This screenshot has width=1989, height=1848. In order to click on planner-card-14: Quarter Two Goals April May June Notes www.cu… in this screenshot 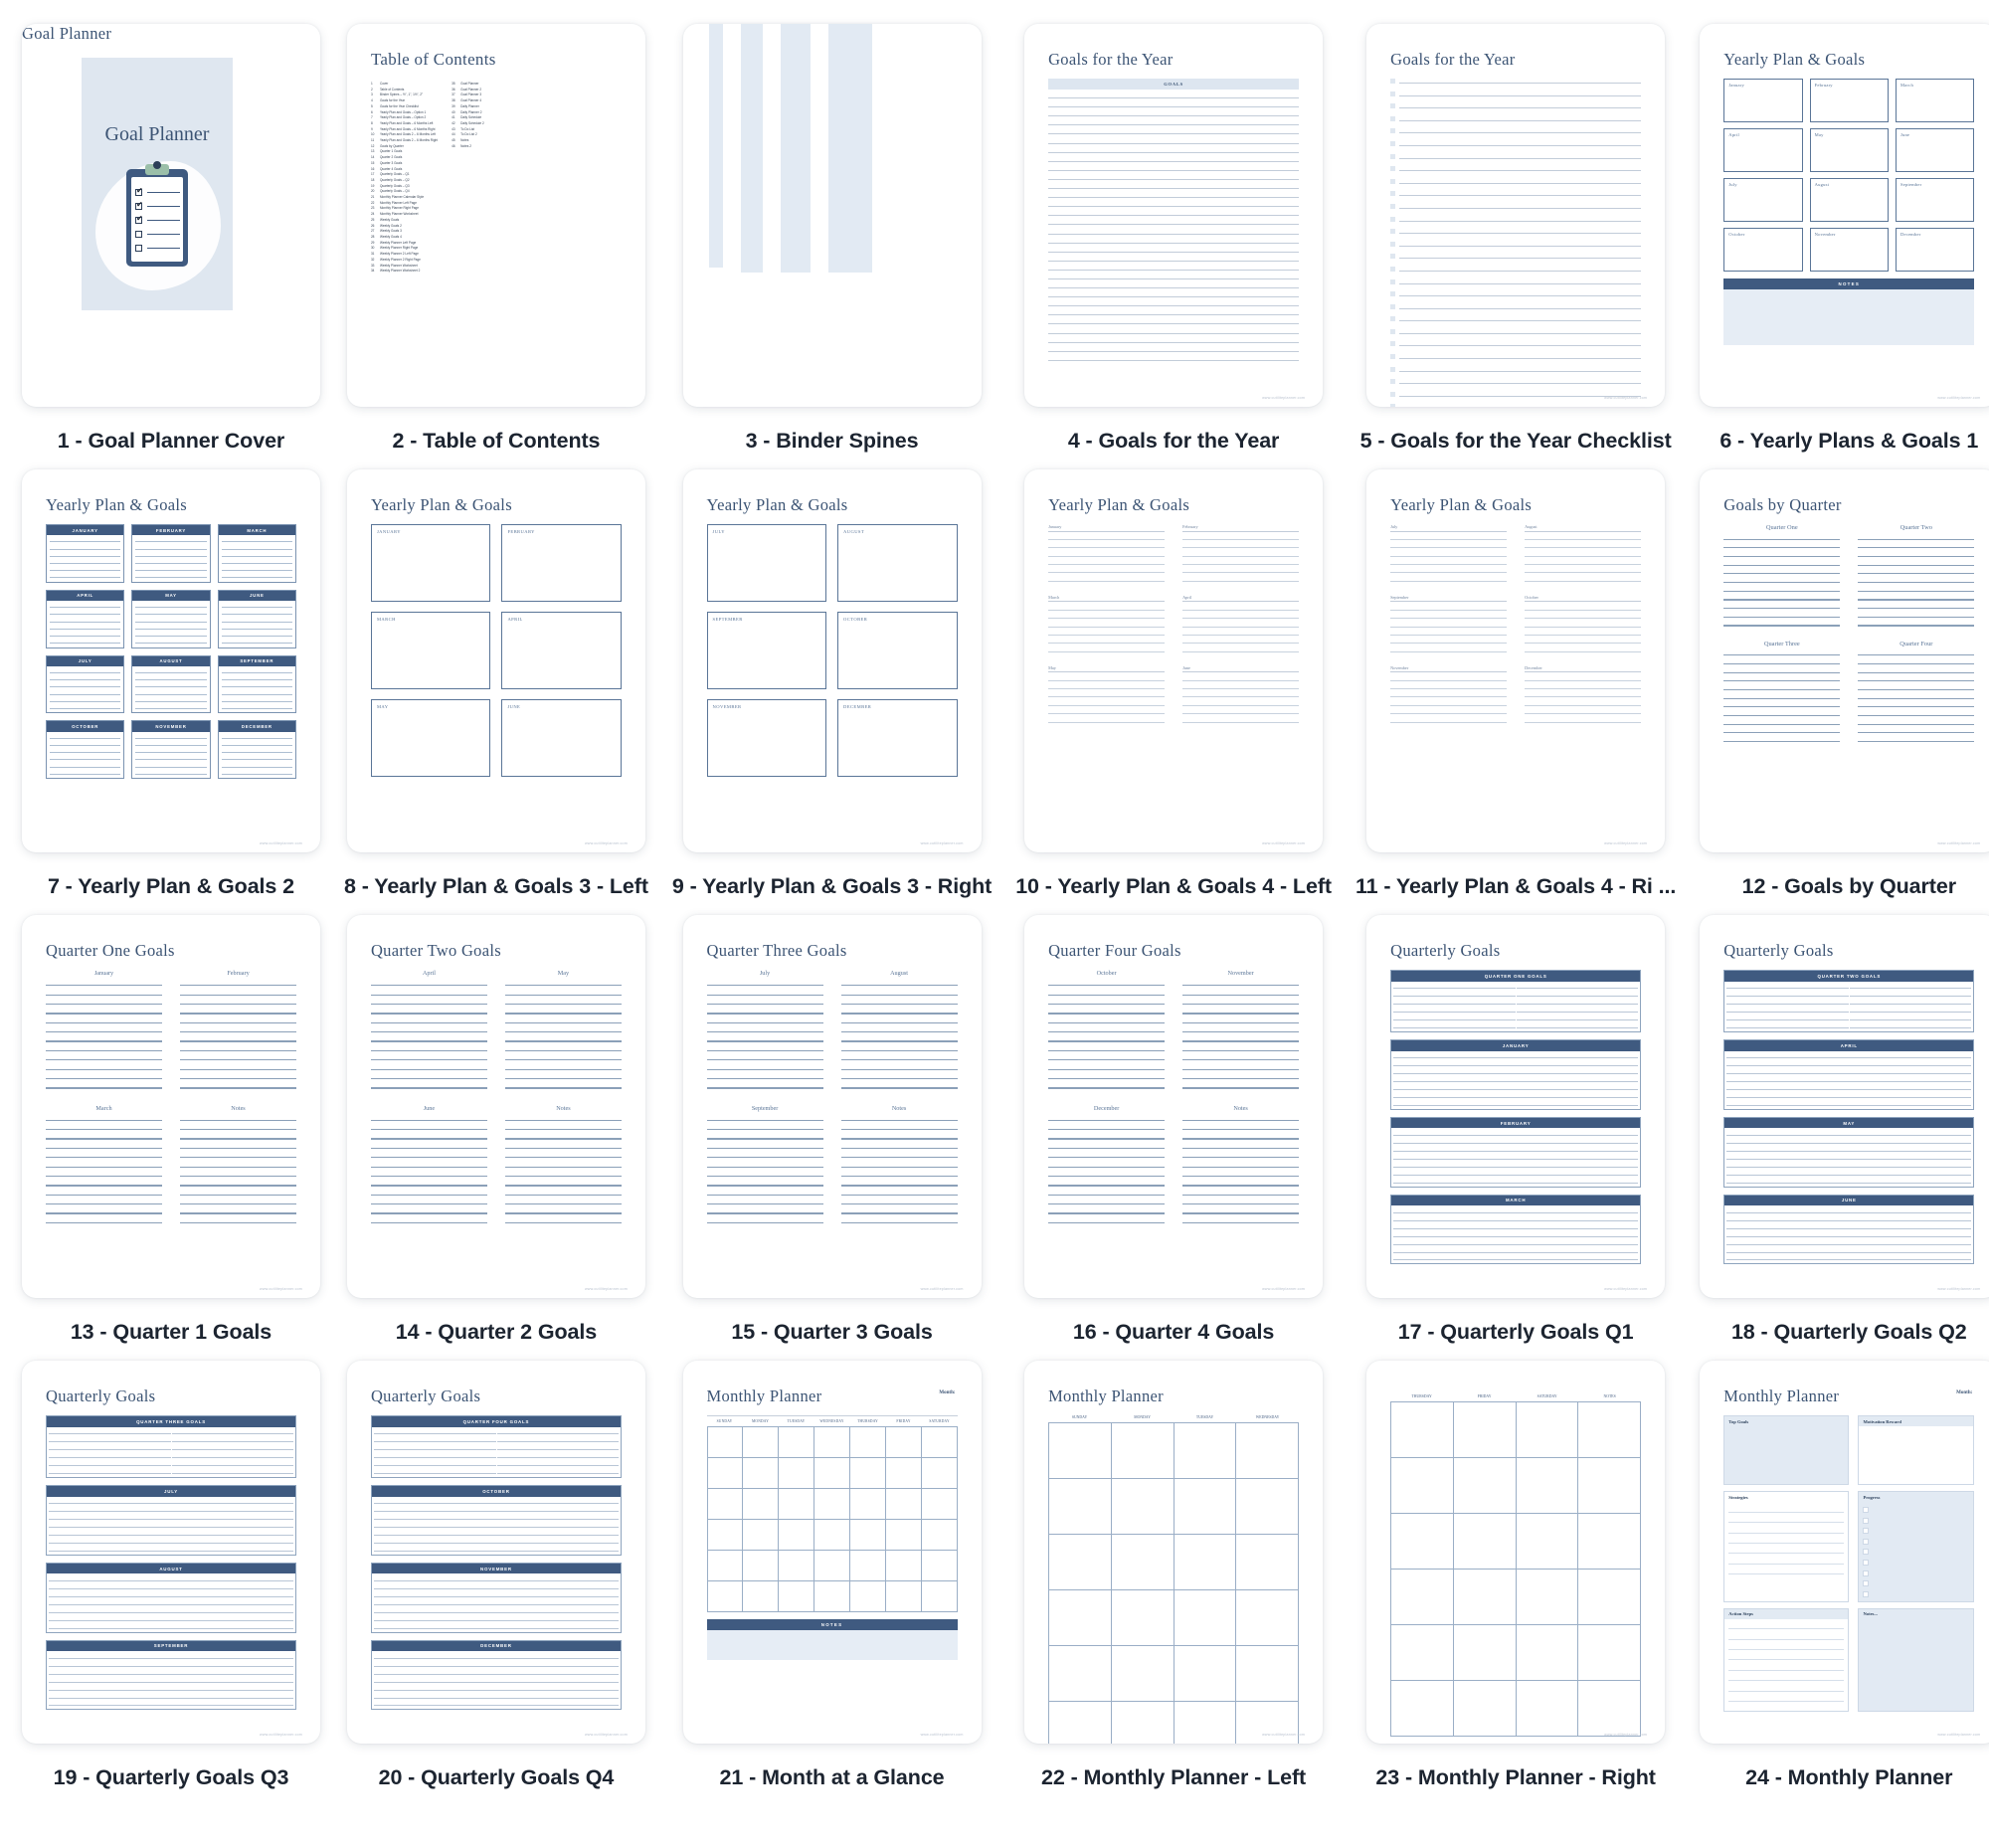, I will do `click(495, 1106)`.